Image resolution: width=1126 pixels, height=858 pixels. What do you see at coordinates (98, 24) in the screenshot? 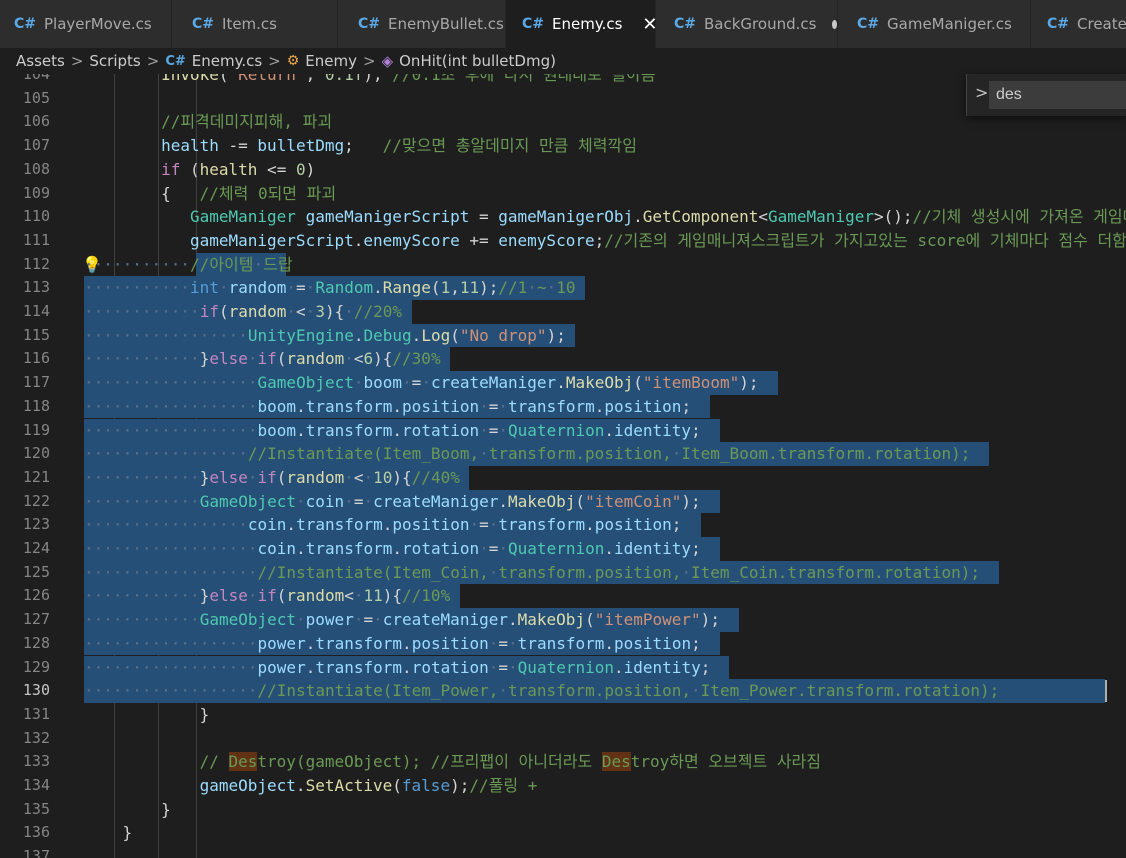
I see `tab-label: PlayerMove.cs` at bounding box center [98, 24].